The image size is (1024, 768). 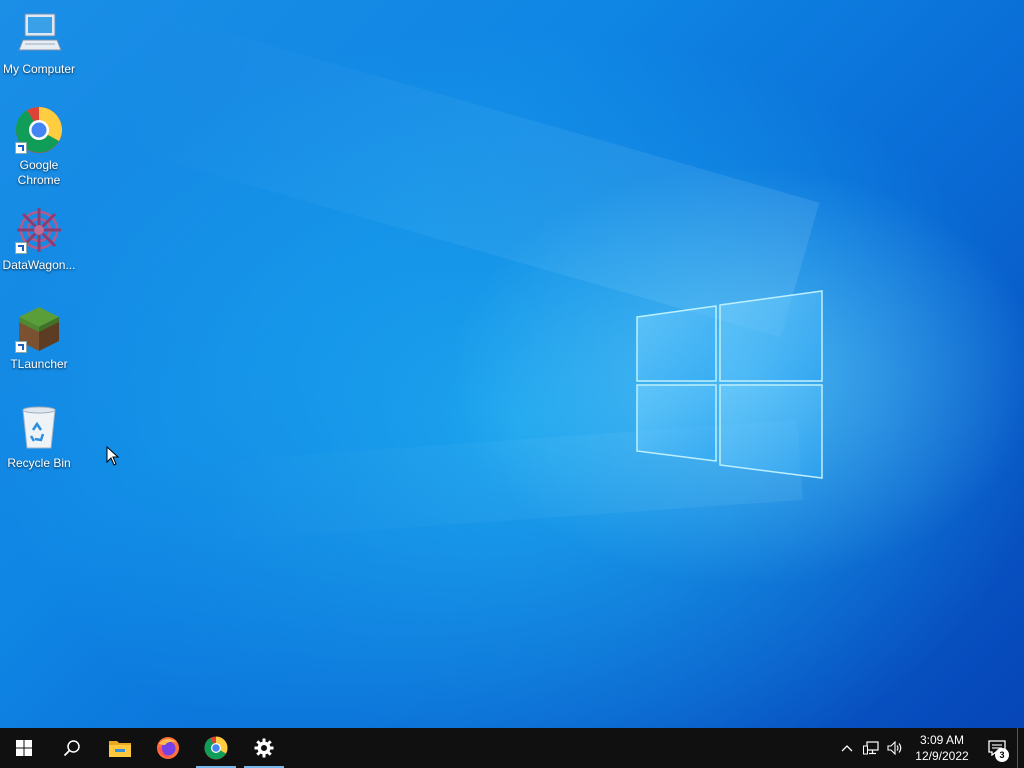 What do you see at coordinates (39, 329) in the screenshot?
I see `minecraft-grass-block-icon` at bounding box center [39, 329].